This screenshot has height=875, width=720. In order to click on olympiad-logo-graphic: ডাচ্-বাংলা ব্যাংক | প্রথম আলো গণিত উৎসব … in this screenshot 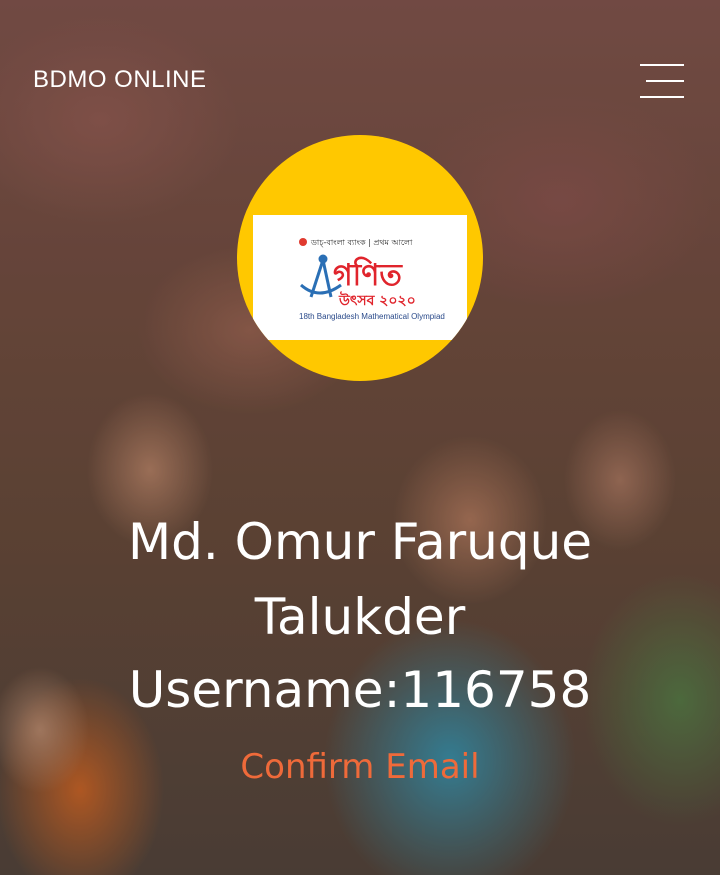, I will do `click(372, 279)`.